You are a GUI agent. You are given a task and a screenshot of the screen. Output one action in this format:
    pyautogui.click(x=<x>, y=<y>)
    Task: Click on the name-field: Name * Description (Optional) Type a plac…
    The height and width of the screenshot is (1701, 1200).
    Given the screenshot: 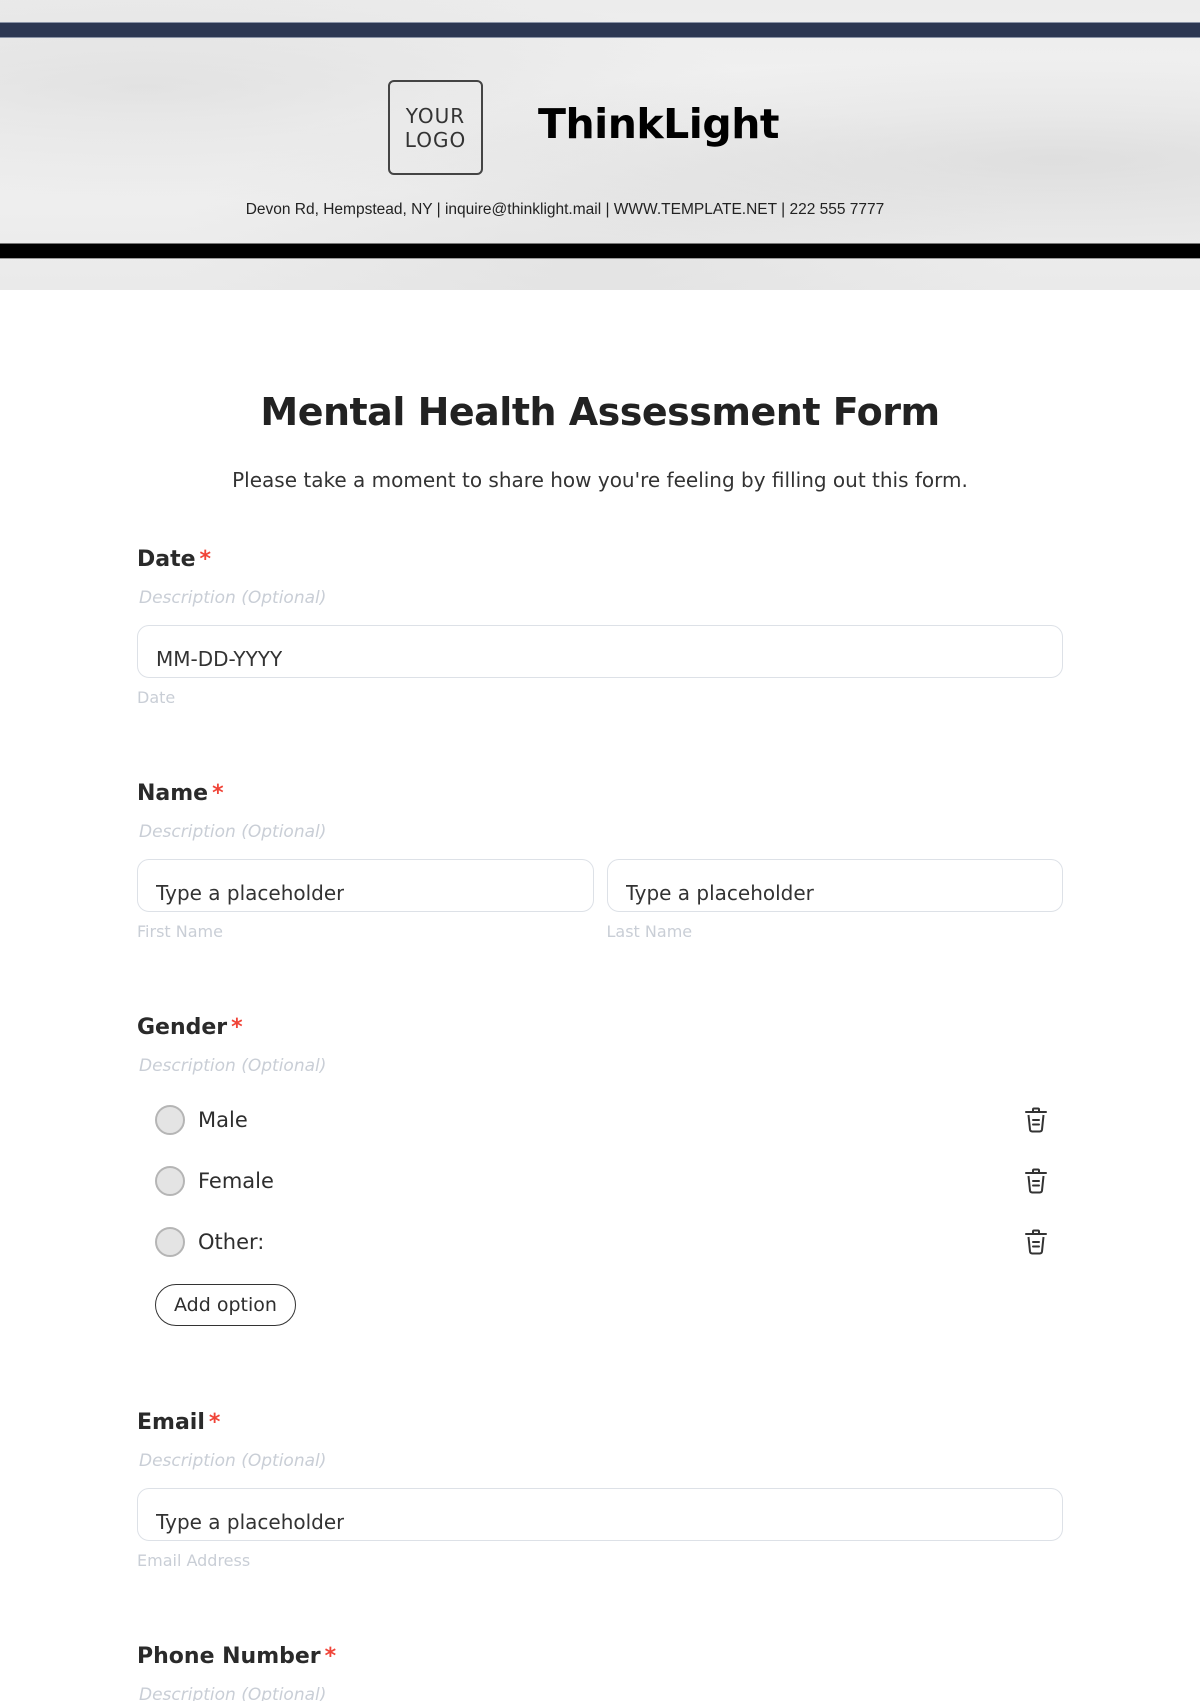 What is the action you would take?
    pyautogui.click(x=600, y=860)
    